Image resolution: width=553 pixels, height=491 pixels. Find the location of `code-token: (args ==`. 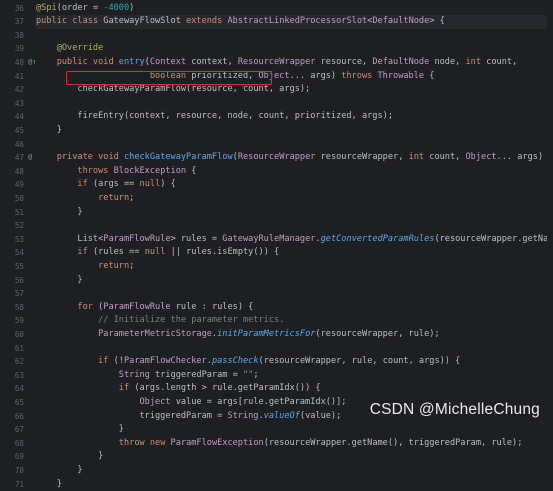

code-token: (args == is located at coordinates (114, 184).